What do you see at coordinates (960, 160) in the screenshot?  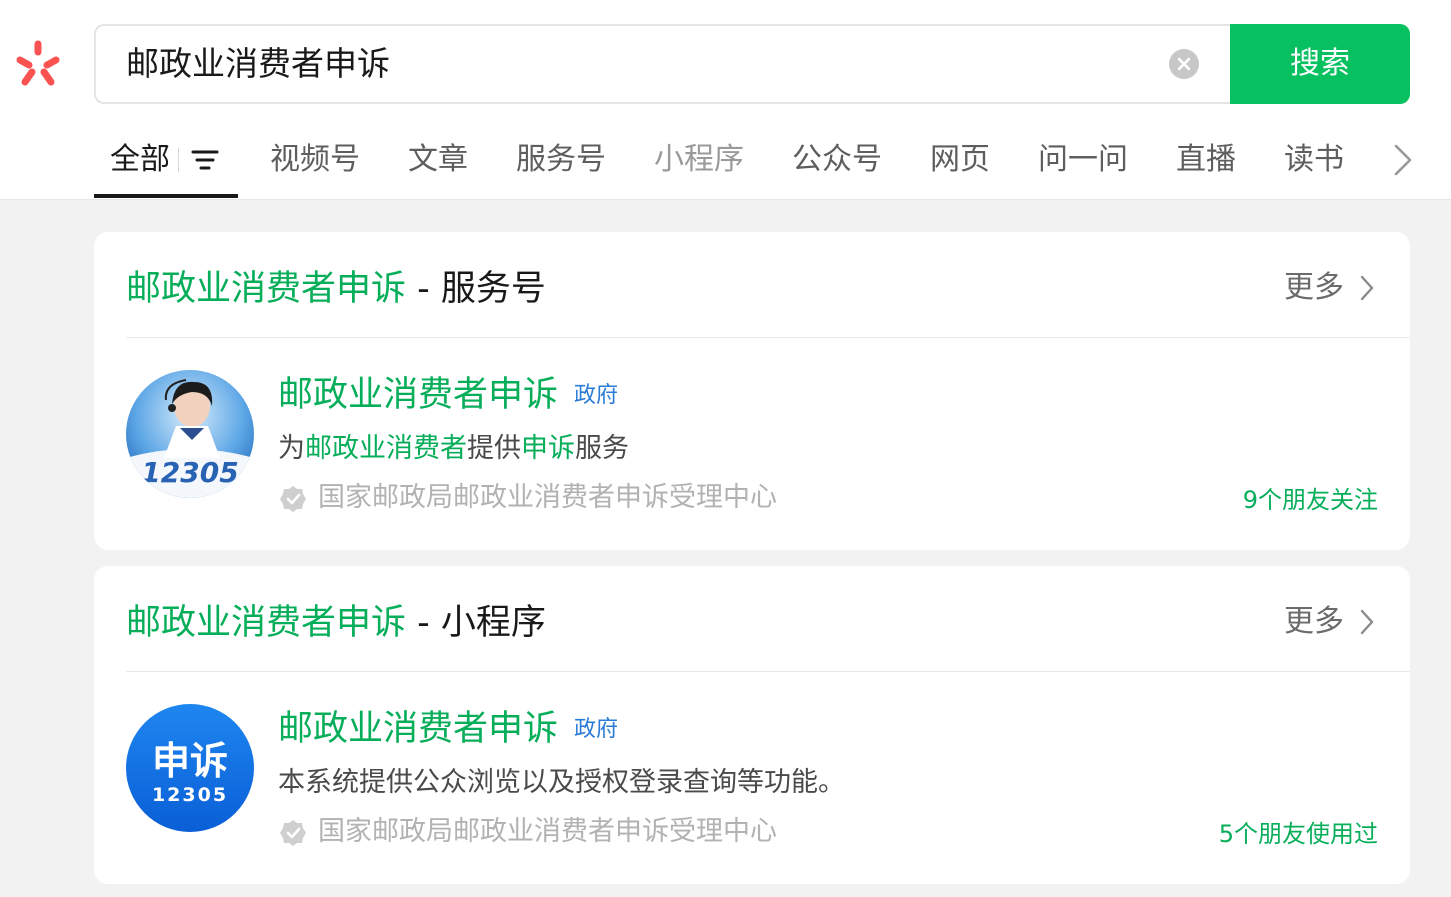 I see `tab-web: 网页` at bounding box center [960, 160].